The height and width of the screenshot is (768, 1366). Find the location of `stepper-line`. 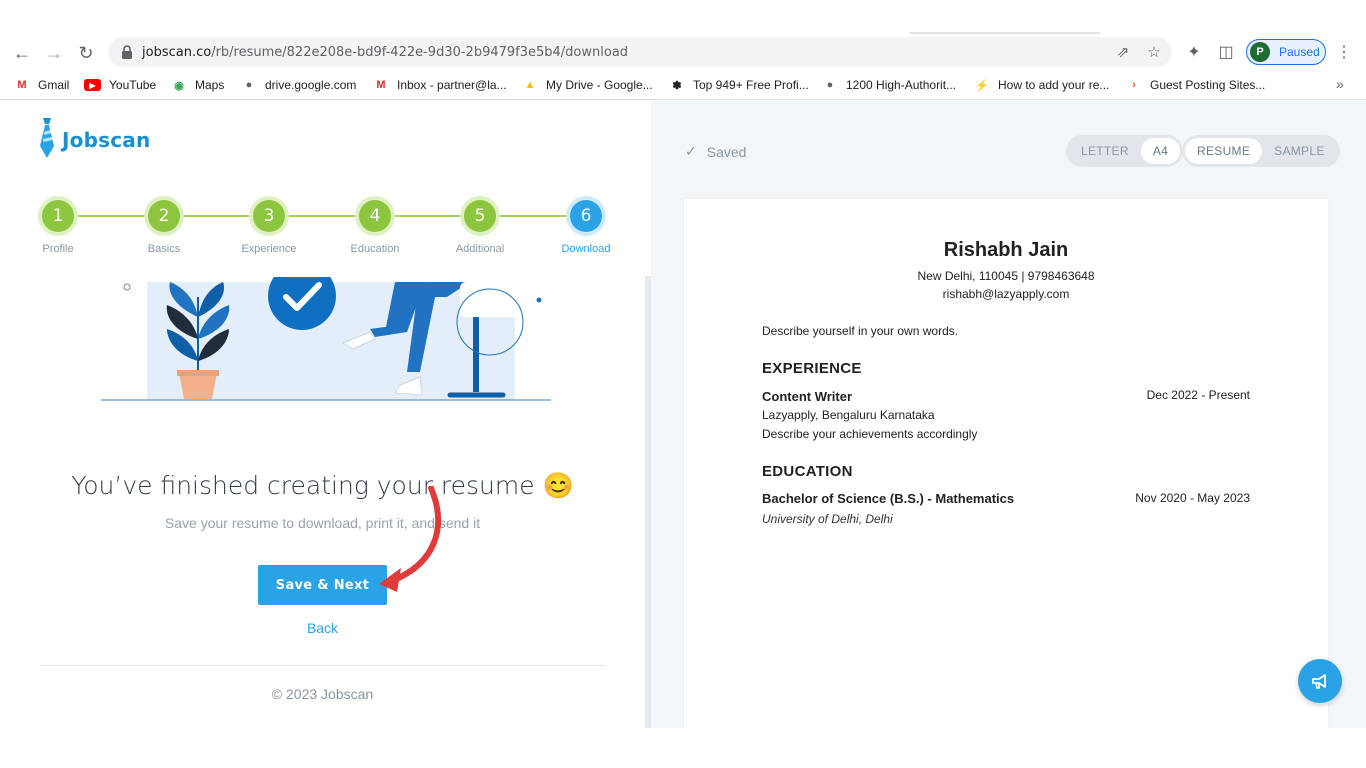

stepper-line is located at coordinates (323, 216).